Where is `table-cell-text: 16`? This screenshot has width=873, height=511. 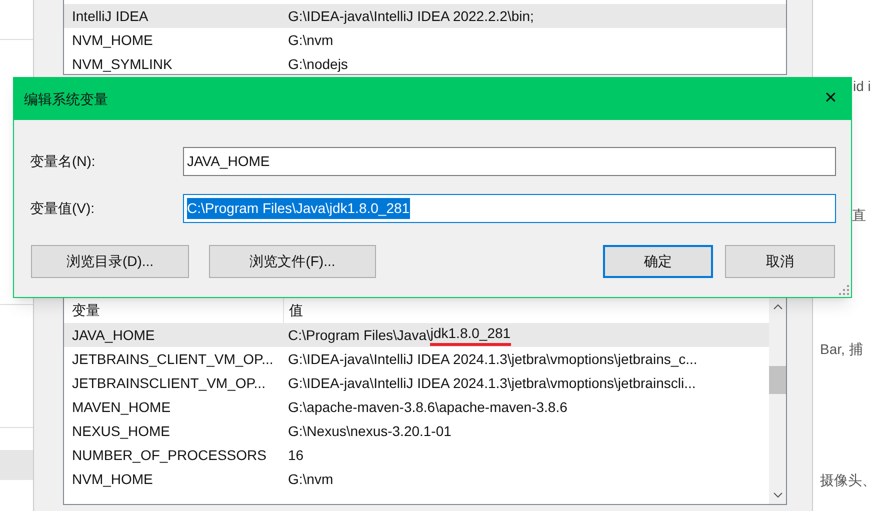 table-cell-text: 16 is located at coordinates (295, 455).